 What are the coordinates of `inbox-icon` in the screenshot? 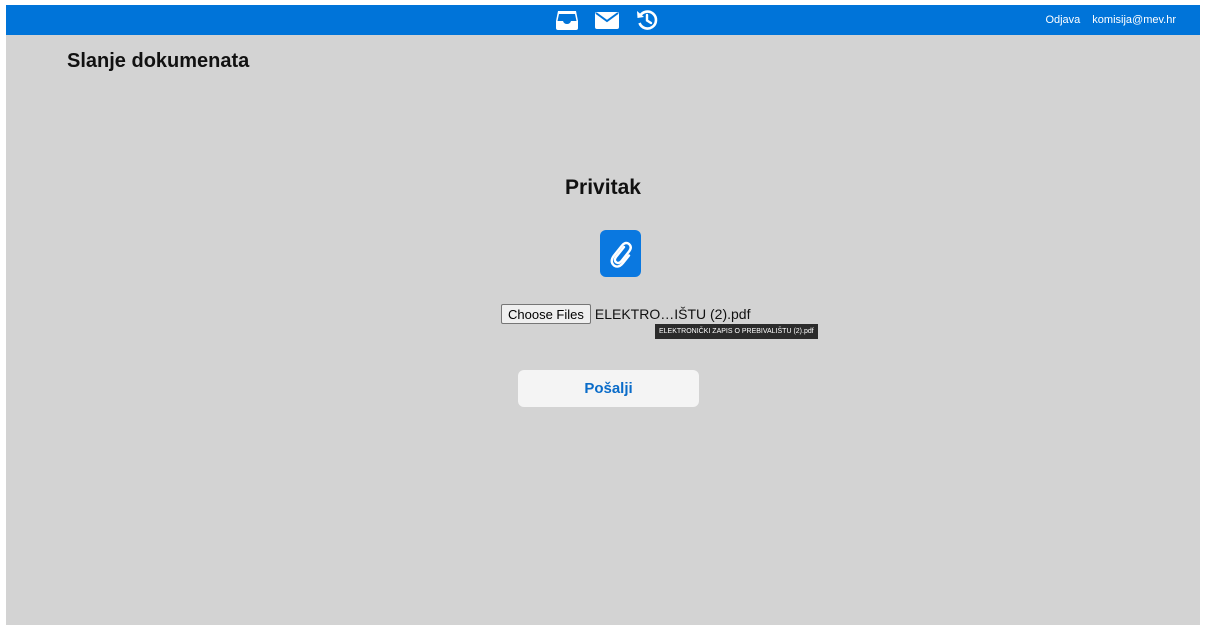 It's located at (567, 20).